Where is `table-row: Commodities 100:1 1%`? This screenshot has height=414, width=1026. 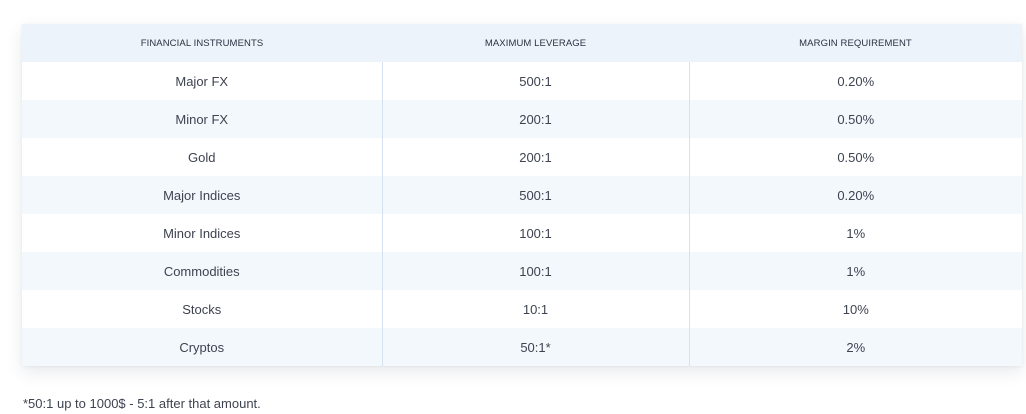 table-row: Commodities 100:1 1% is located at coordinates (522, 271).